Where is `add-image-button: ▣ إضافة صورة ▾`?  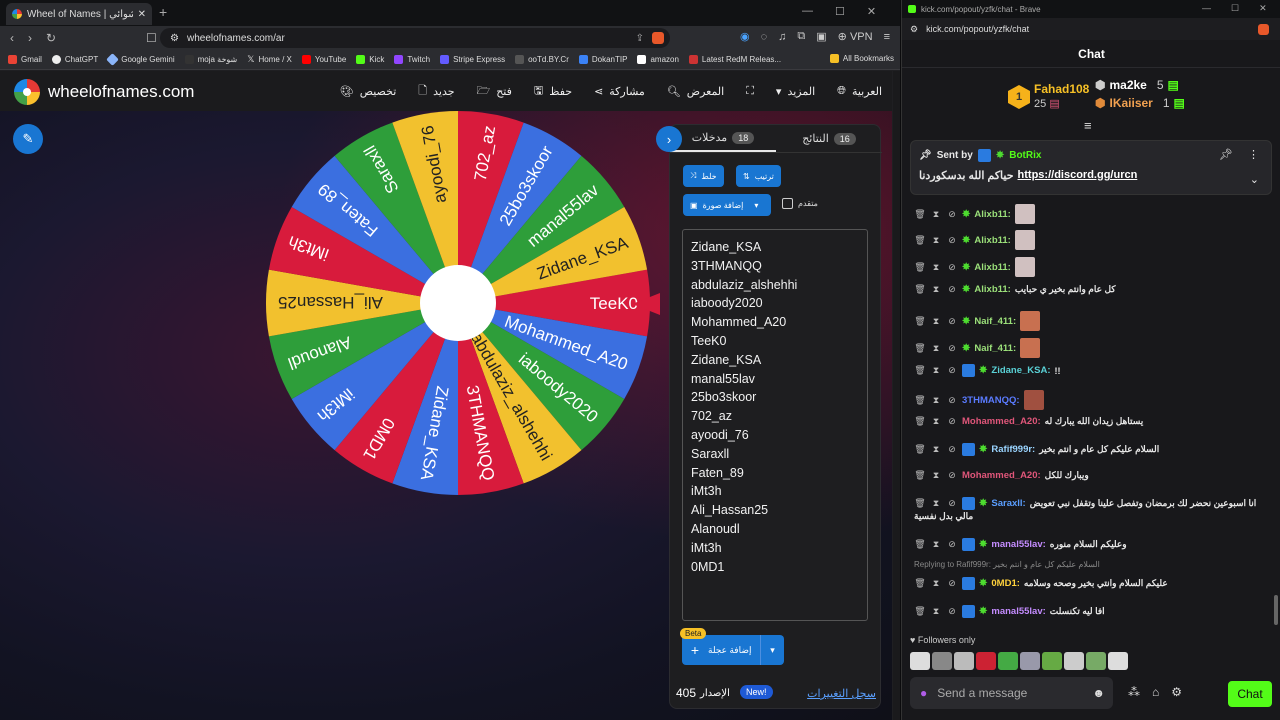
add-image-button: ▣ إضافة صورة ▾ is located at coordinates (727, 205).